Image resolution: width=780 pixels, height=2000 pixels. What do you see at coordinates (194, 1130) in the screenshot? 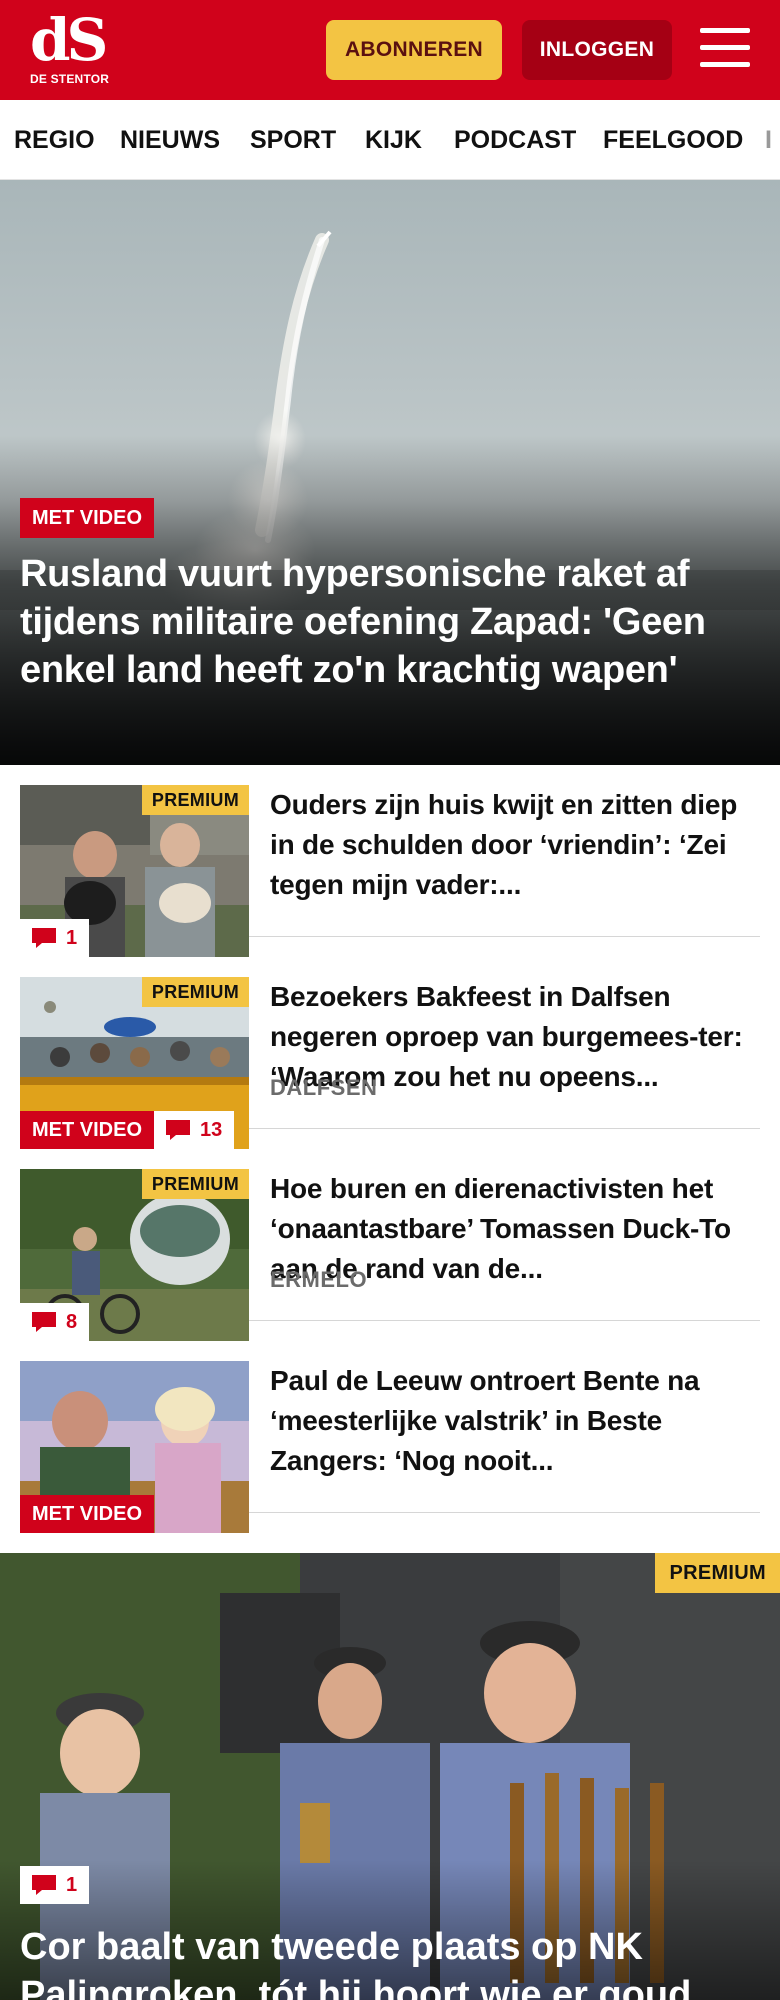
I see `comment-count: 13` at bounding box center [194, 1130].